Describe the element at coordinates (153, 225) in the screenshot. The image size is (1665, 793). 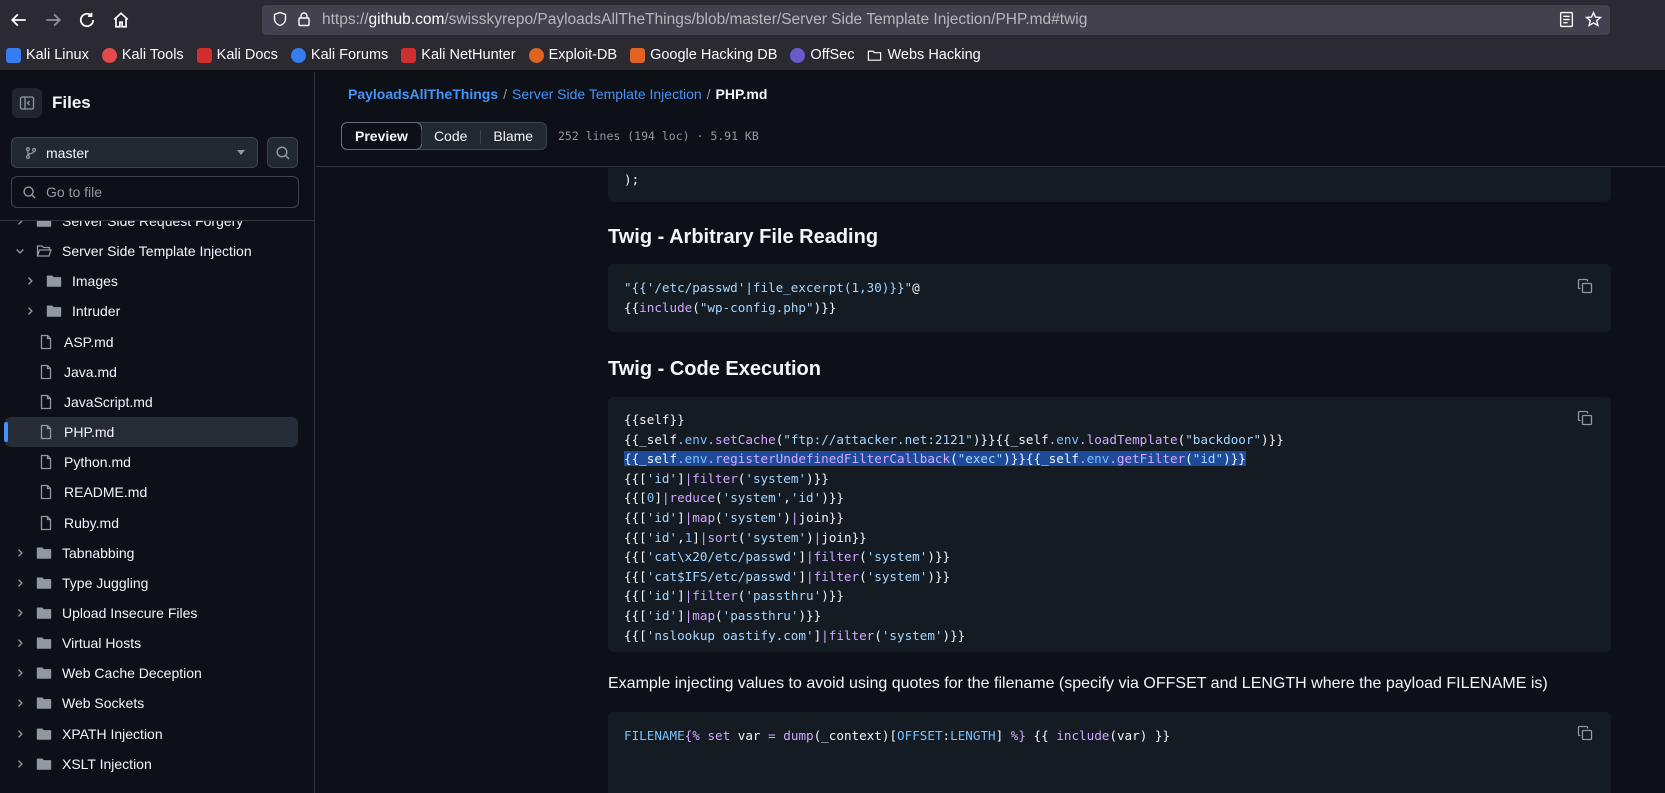
I see `tree-item-label: Server Side Request Forgery` at that location.